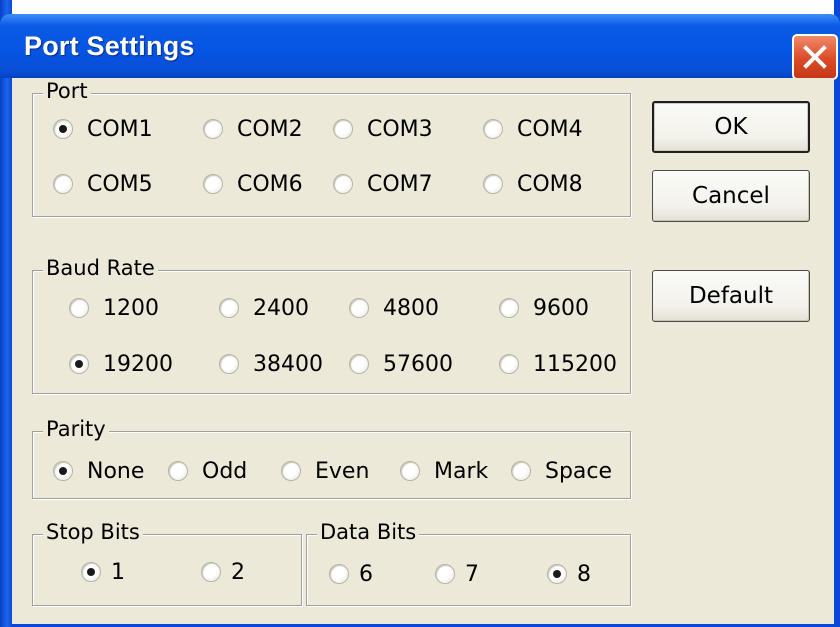 This screenshot has width=840, height=627. I want to click on radio-com5: COM5, so click(103, 184).